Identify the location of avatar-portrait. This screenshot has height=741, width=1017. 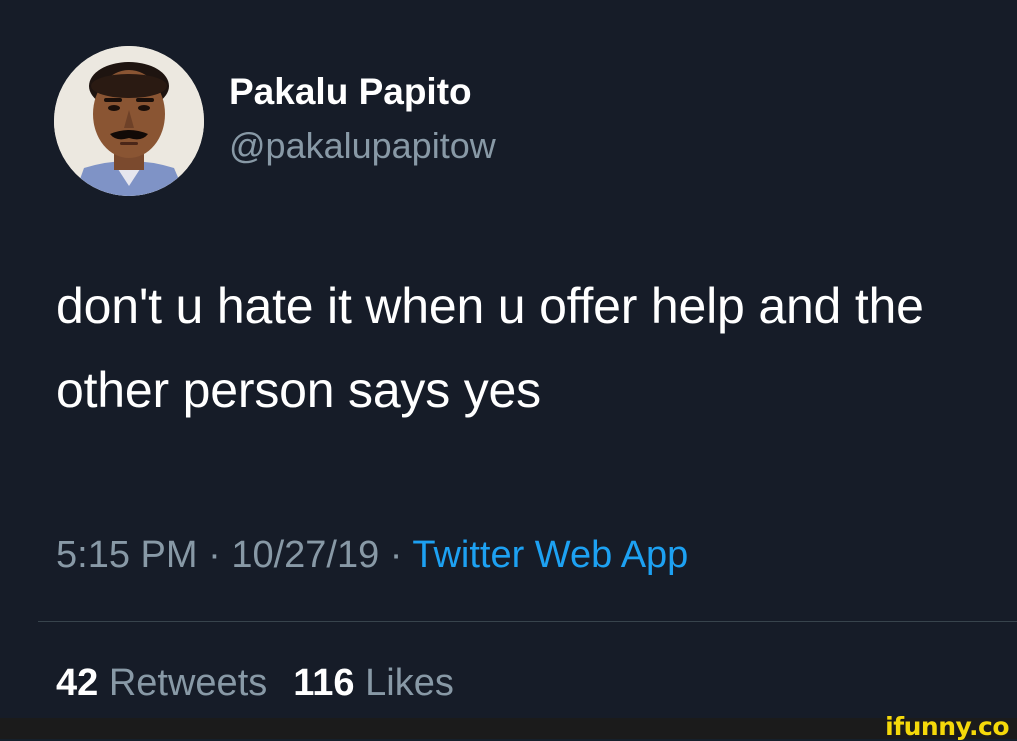
(129, 121).